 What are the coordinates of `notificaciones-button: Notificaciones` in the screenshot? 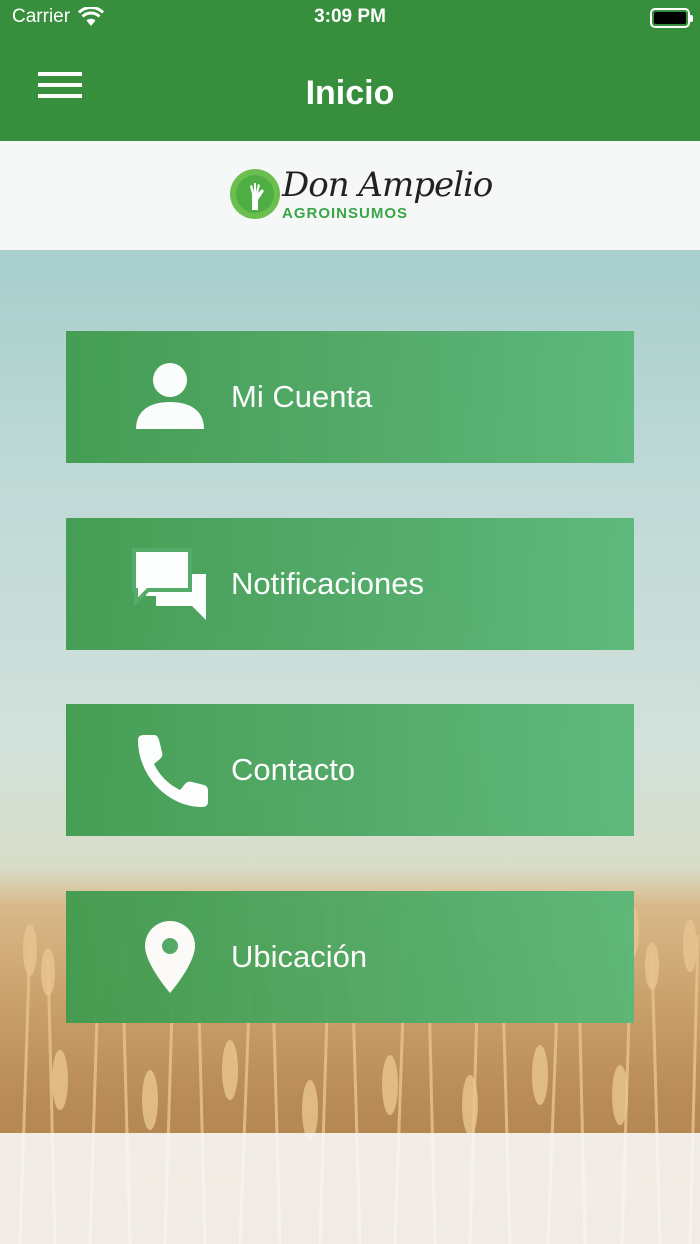 It's located at (350, 584).